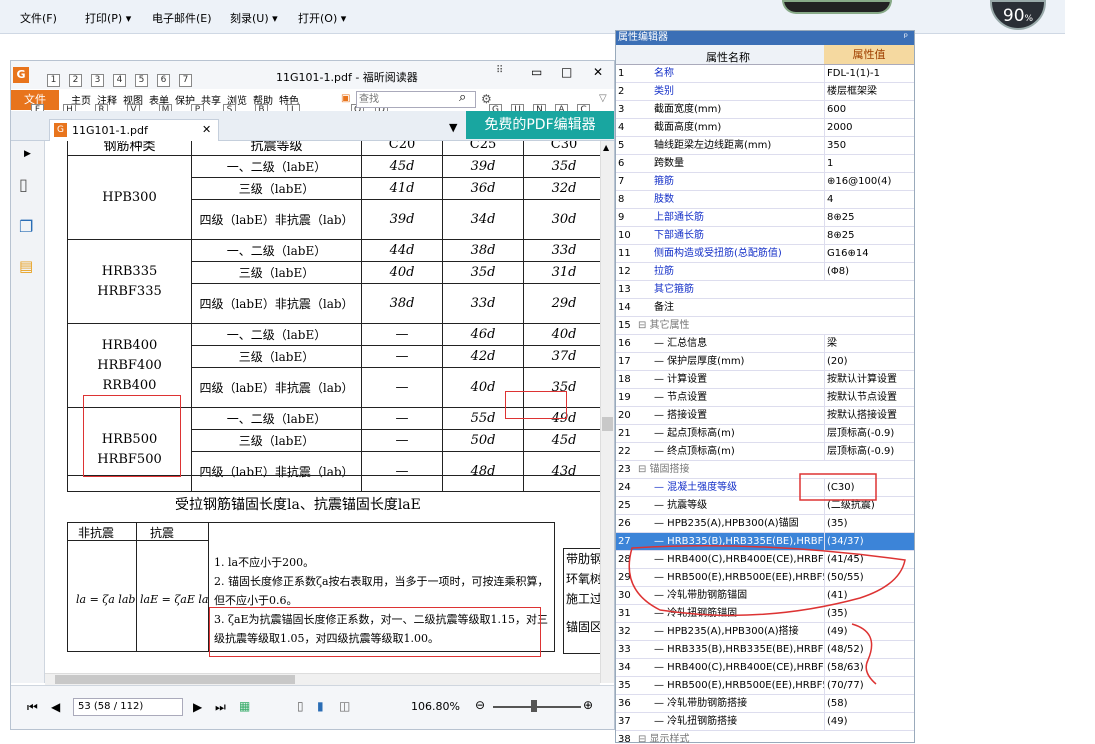 The height and width of the screenshot is (744, 1095). What do you see at coordinates (765, 146) in the screenshot?
I see `property-row: 5 轴线距梁左边线距离(mm) 350` at bounding box center [765, 146].